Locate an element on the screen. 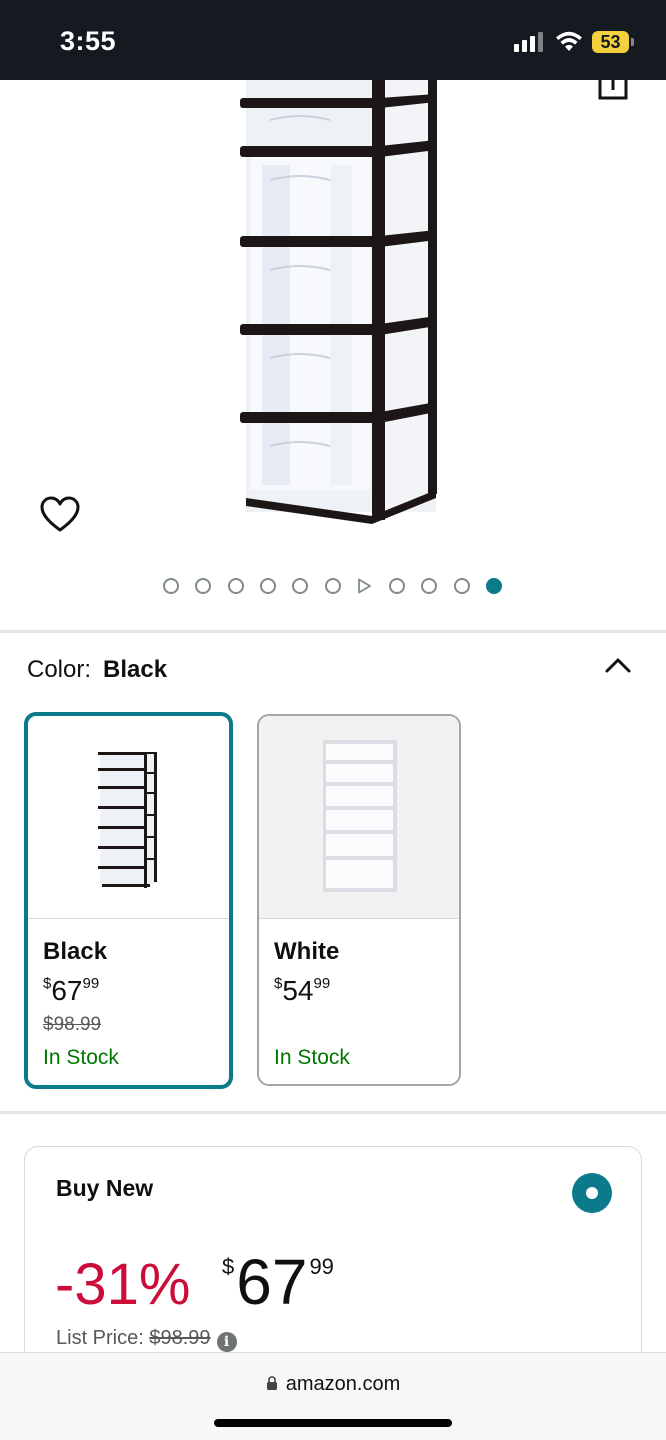 This screenshot has height=1440, width=666. price-whole: 54 is located at coordinates (298, 990).